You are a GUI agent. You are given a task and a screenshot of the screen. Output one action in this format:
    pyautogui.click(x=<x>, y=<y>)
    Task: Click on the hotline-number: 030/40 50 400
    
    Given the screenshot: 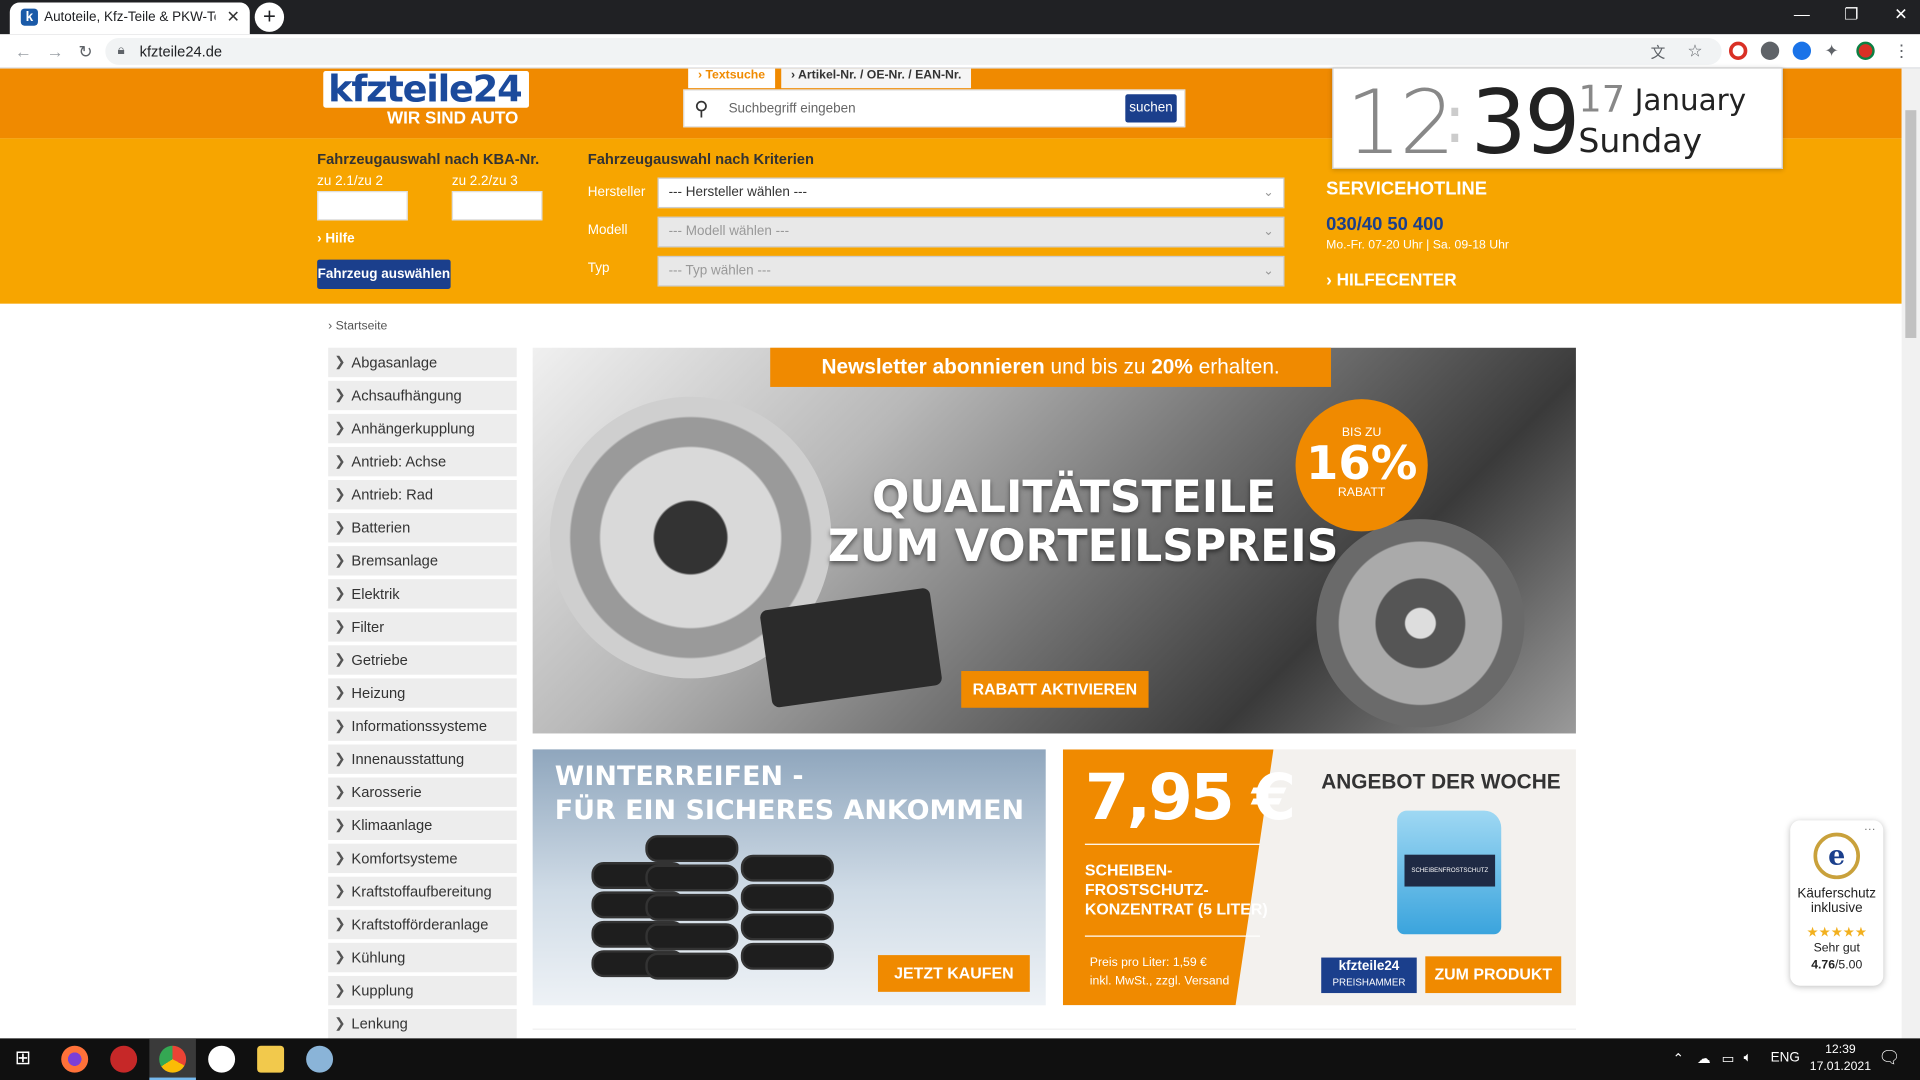 What is the action you would take?
    pyautogui.click(x=1384, y=224)
    